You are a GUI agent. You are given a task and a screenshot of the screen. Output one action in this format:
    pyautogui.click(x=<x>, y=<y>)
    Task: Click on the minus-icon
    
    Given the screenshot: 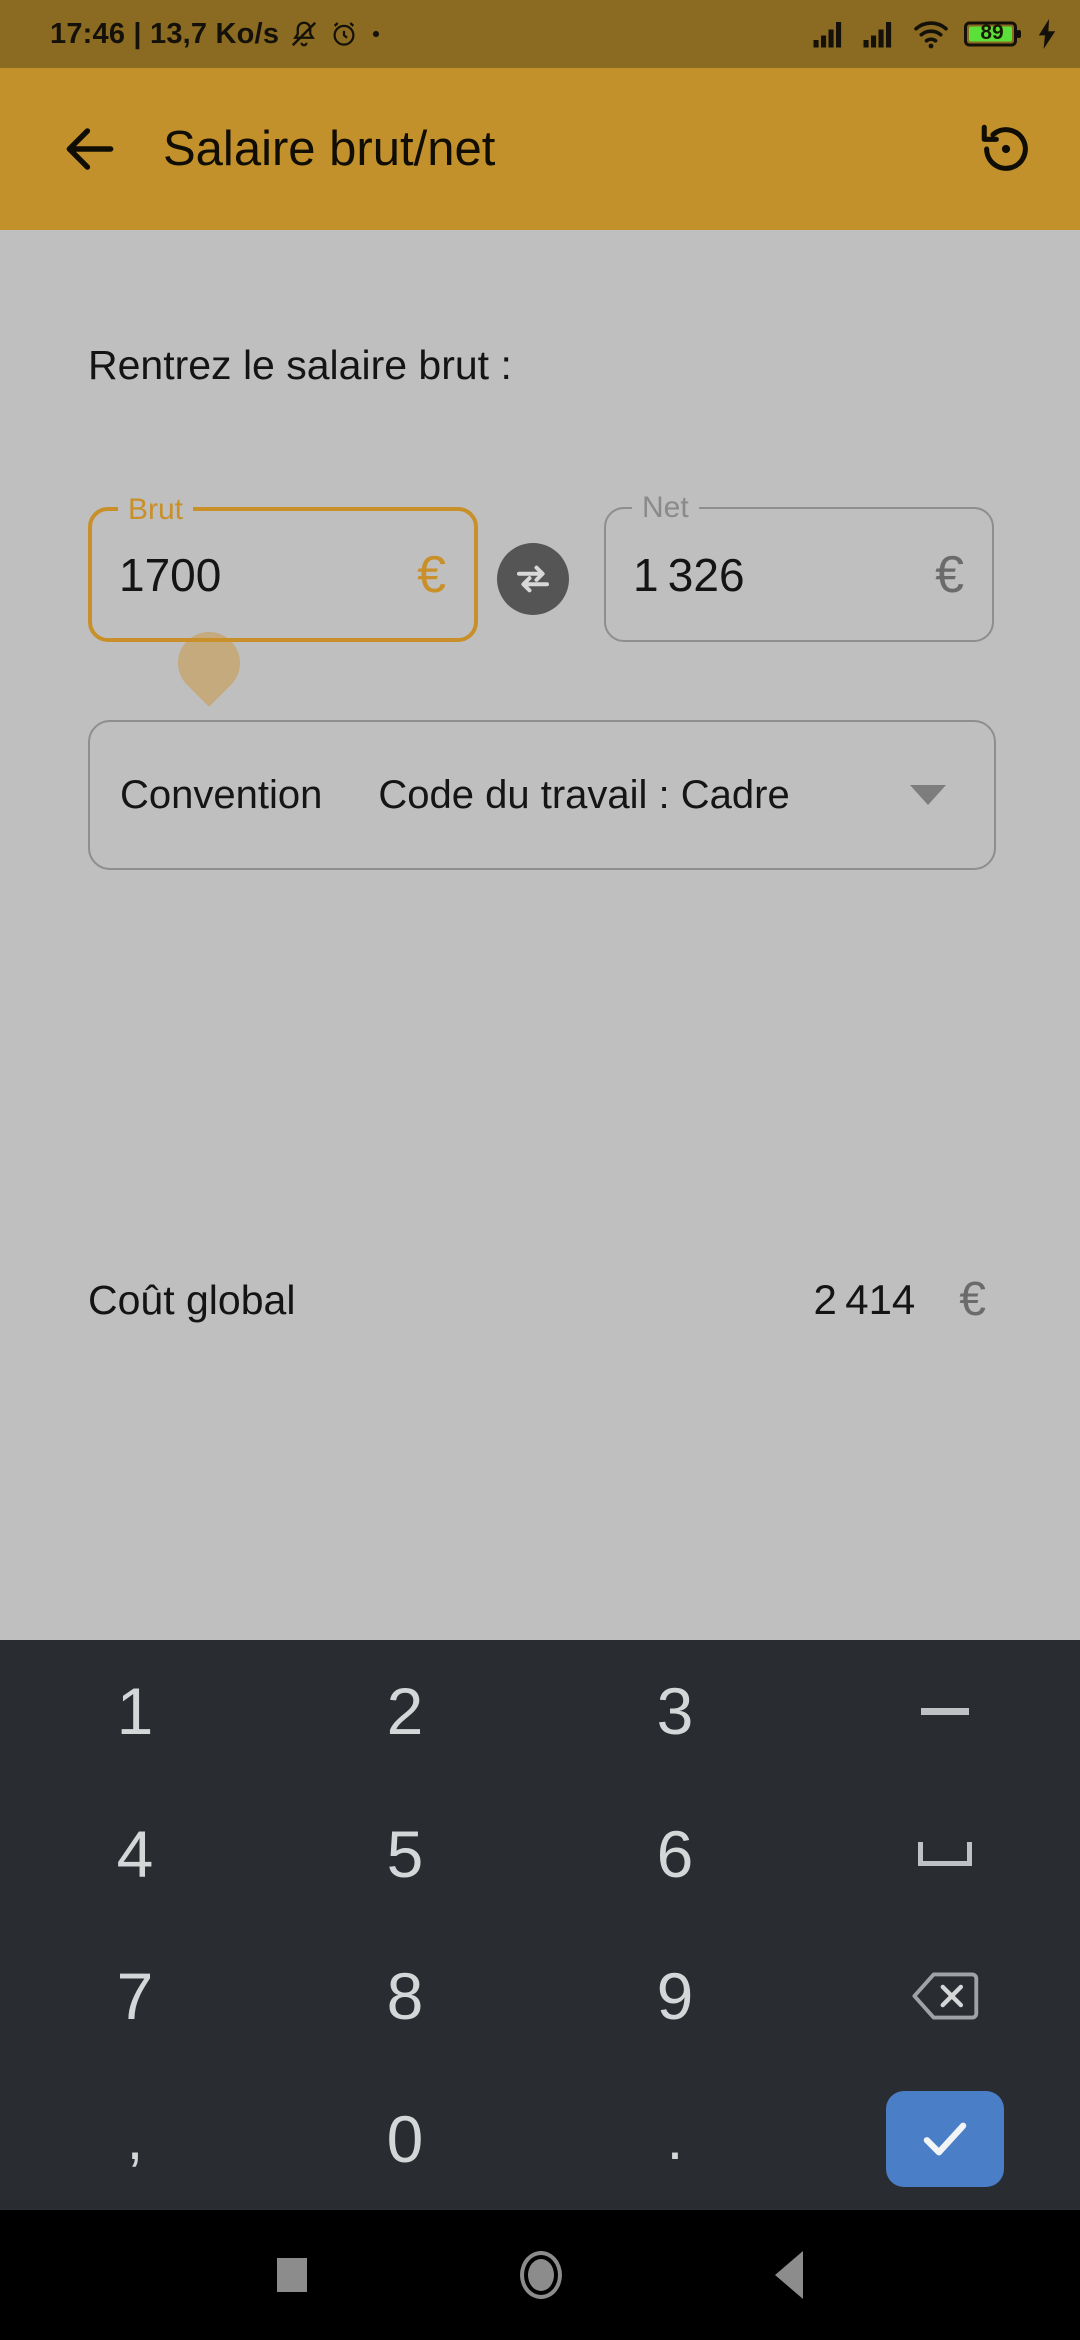 What is the action you would take?
    pyautogui.click(x=945, y=1711)
    